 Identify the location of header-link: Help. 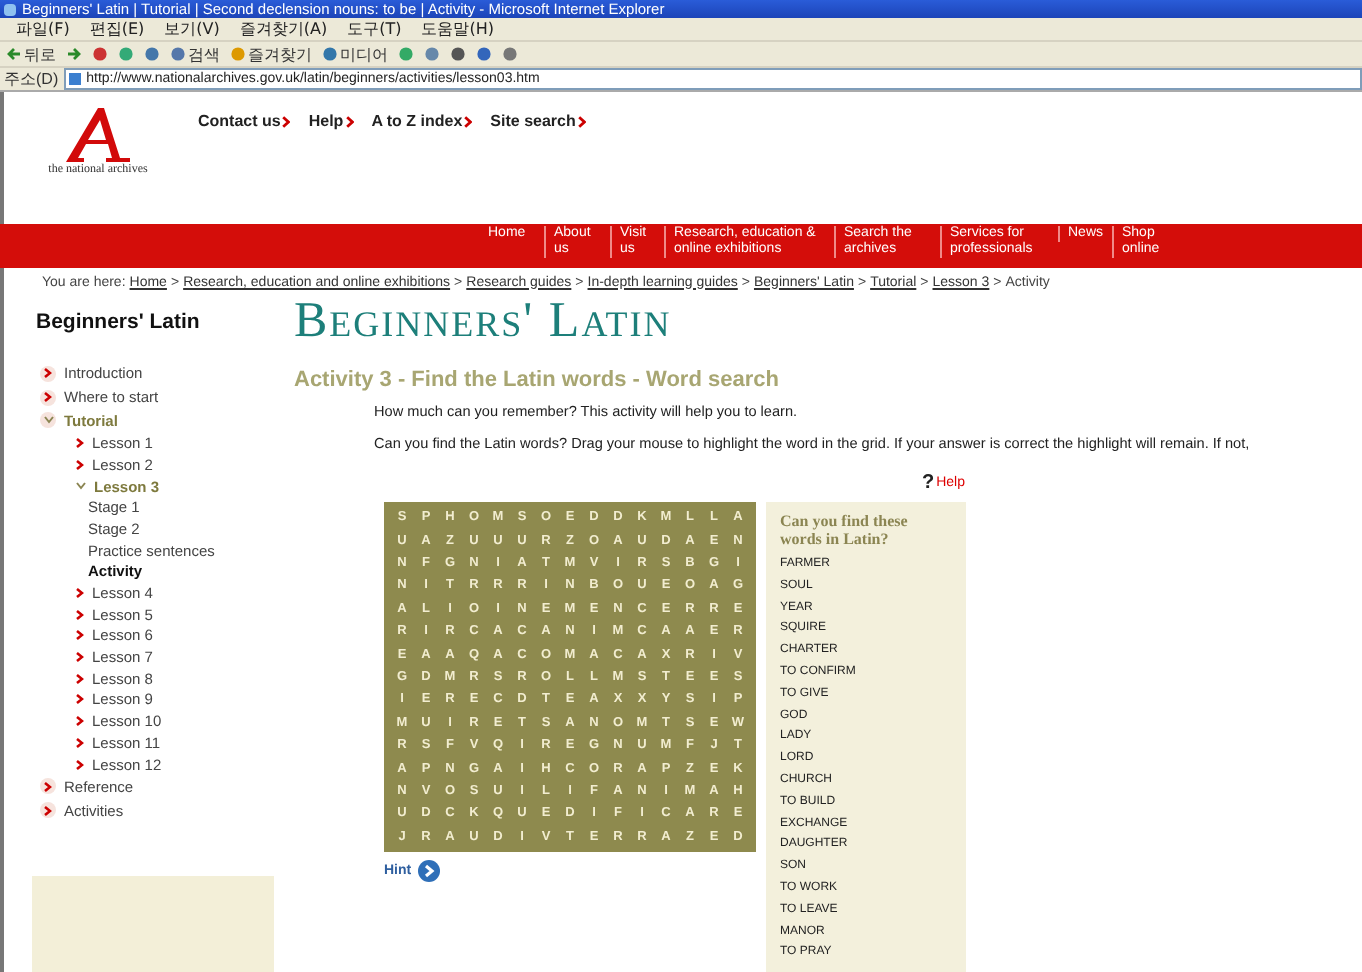
(331, 121).